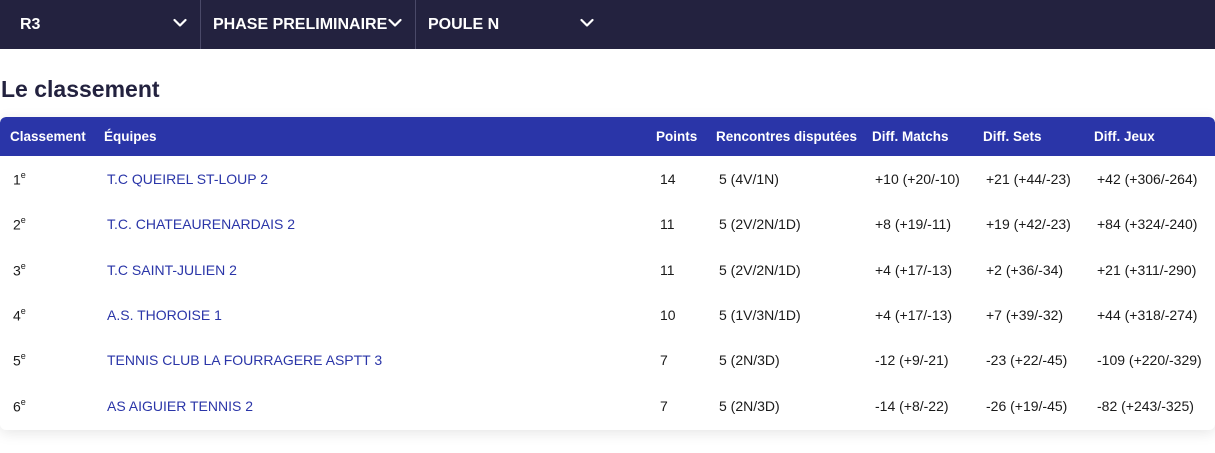 The width and height of the screenshot is (1215, 453). Describe the element at coordinates (1028, 179) in the screenshot. I see `diff-sets-cell: +21 (+44/-23)` at that location.